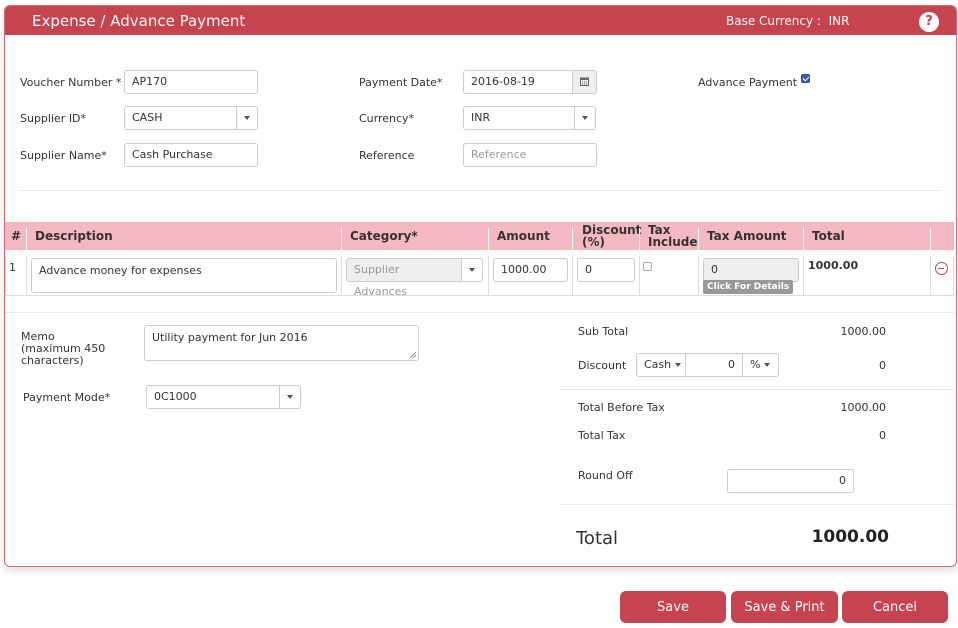 Image resolution: width=958 pixels, height=628 pixels. I want to click on total-before-tax-value: 1000.00, so click(863, 407).